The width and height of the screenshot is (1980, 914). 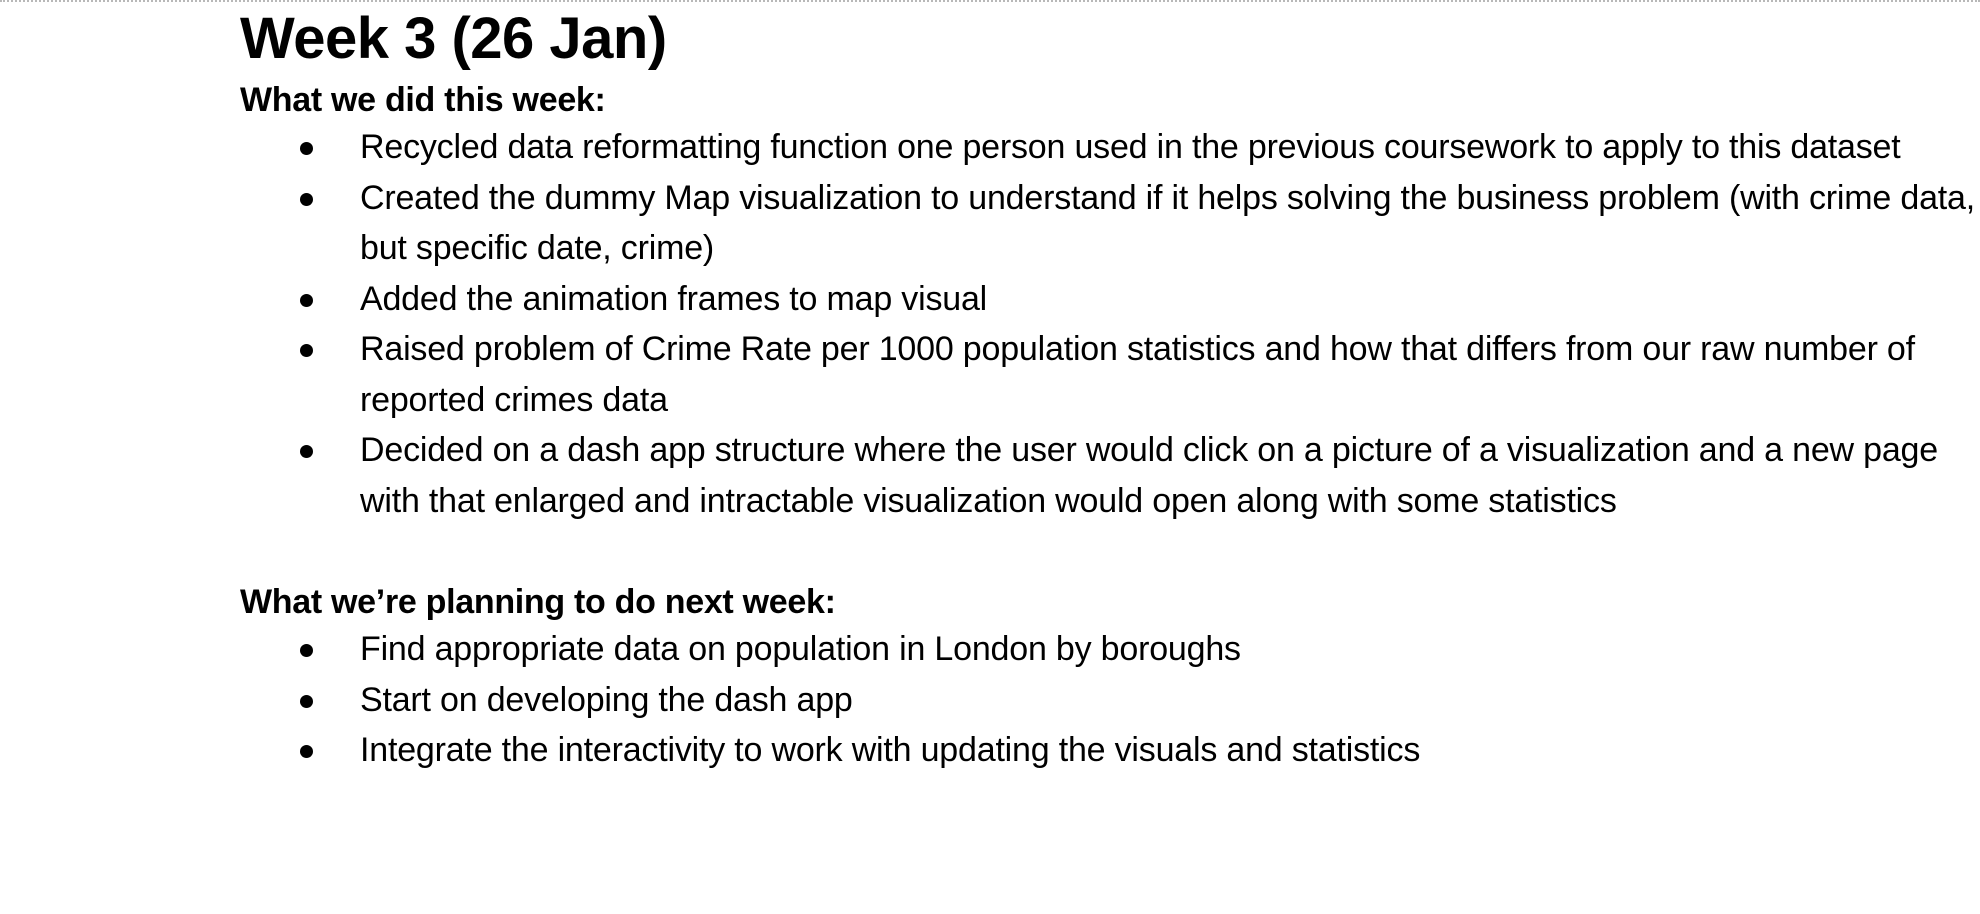 I want to click on list-item-text: Start on developing the dash app, so click(x=606, y=699).